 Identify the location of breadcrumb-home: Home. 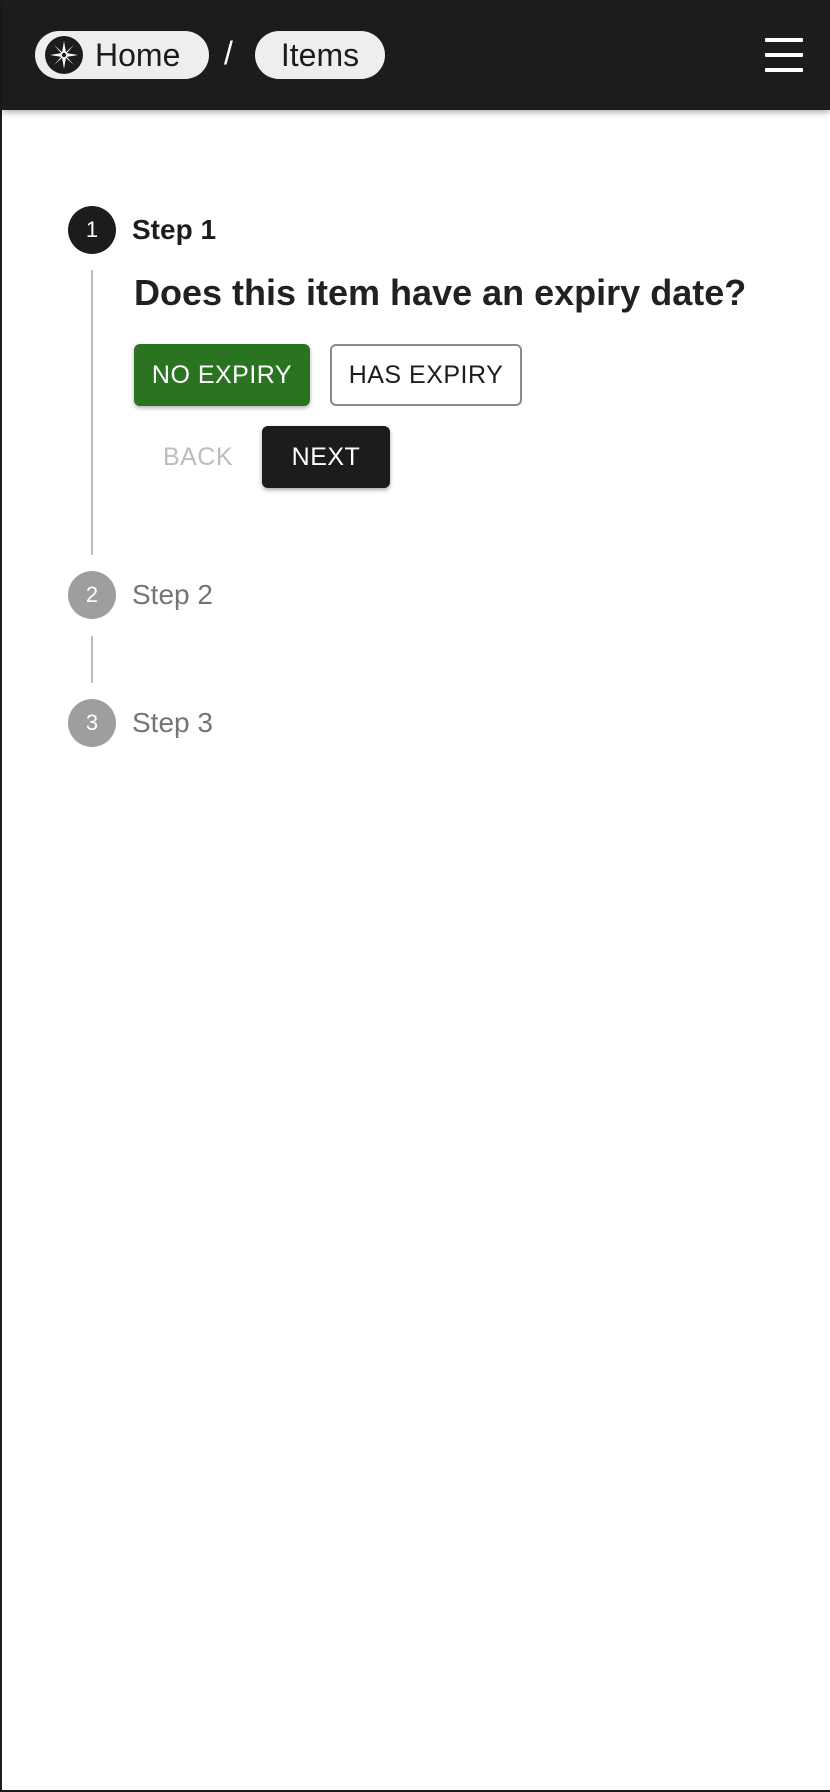
(122, 55).